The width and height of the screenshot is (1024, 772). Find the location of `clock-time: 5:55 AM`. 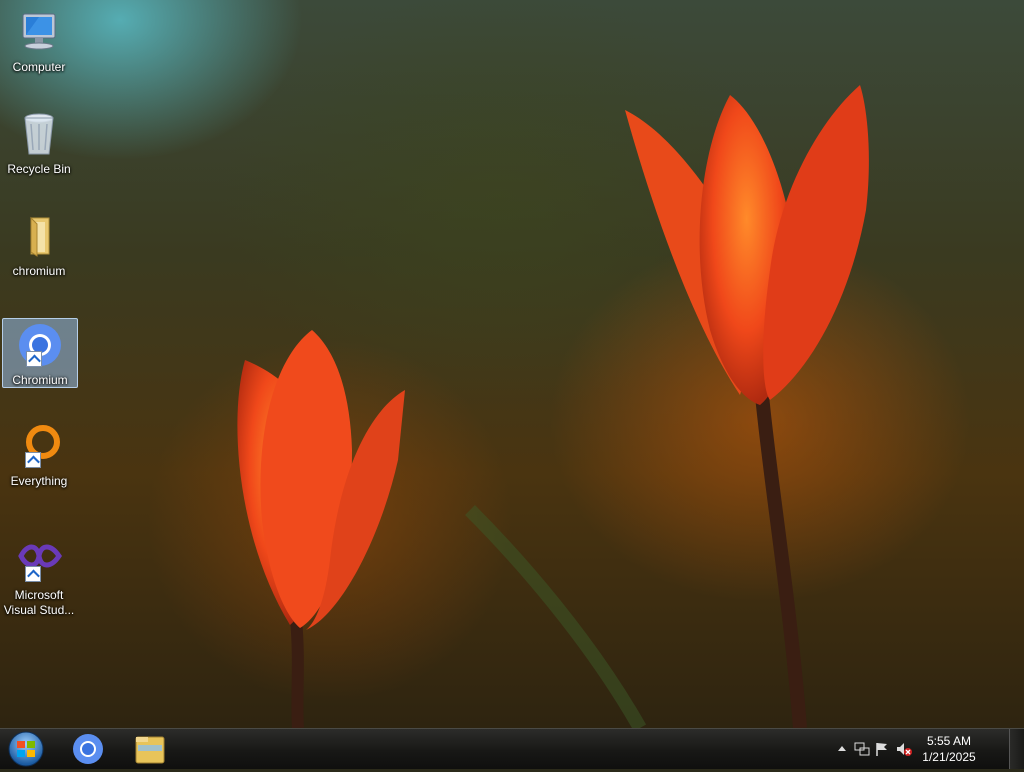

clock-time: 5:55 AM is located at coordinates (949, 741).